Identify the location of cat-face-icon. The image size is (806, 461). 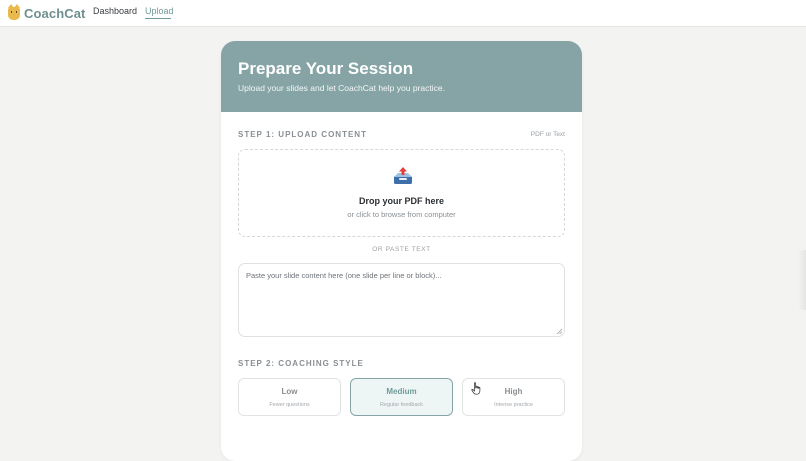
(14, 11).